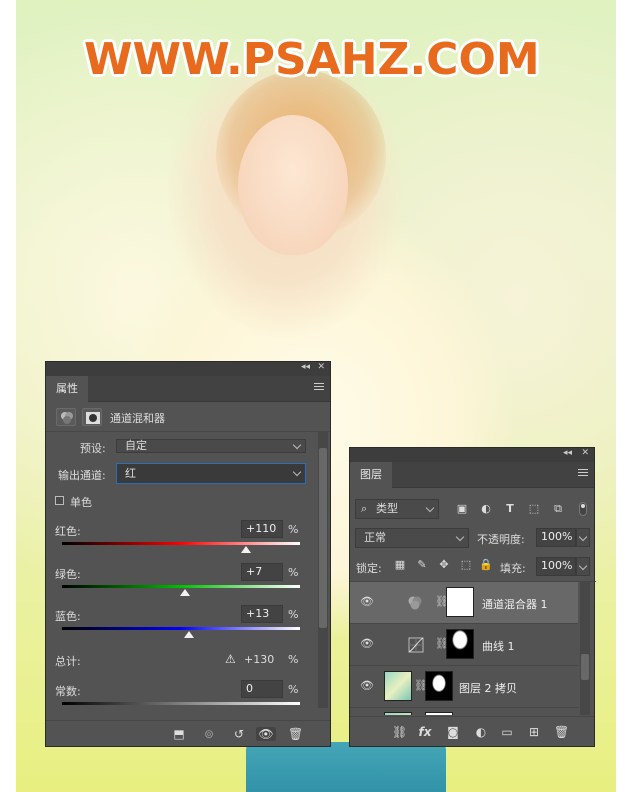 The width and height of the screenshot is (629, 792). Describe the element at coordinates (68, 616) in the screenshot. I see `blue-label: 蓝色:` at that location.